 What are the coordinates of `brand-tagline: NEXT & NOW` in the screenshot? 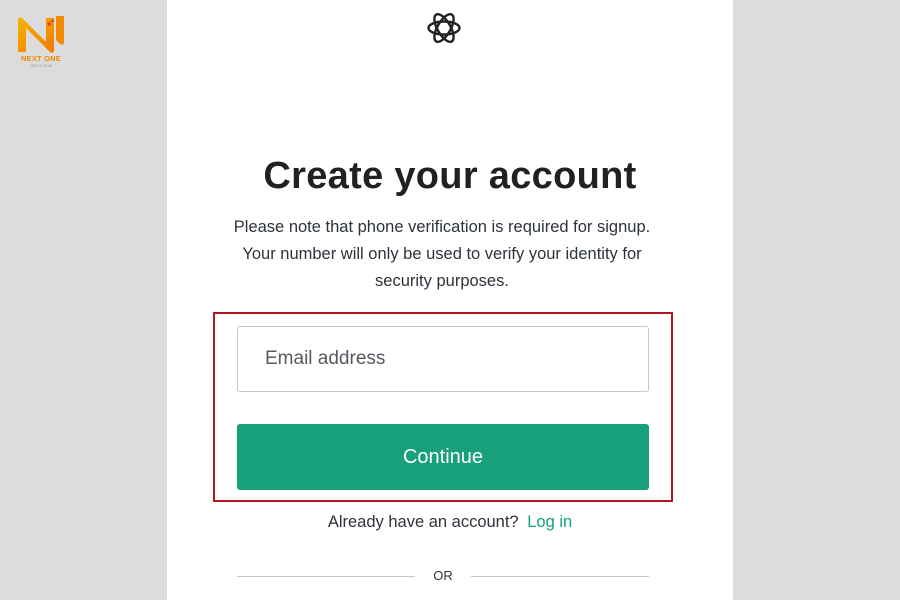 It's located at (41, 66).